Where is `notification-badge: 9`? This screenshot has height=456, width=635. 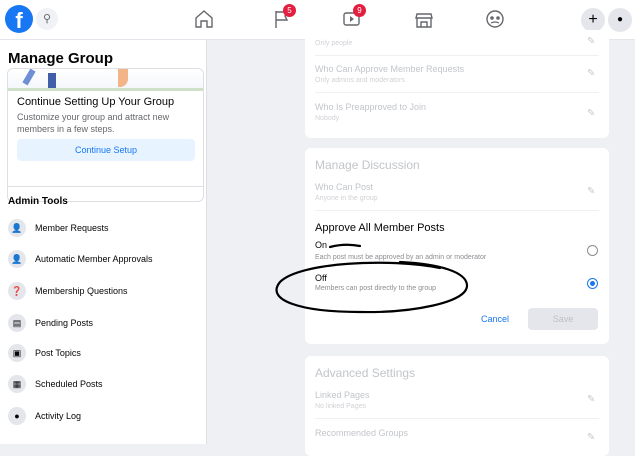 notification-badge: 9 is located at coordinates (359, 10).